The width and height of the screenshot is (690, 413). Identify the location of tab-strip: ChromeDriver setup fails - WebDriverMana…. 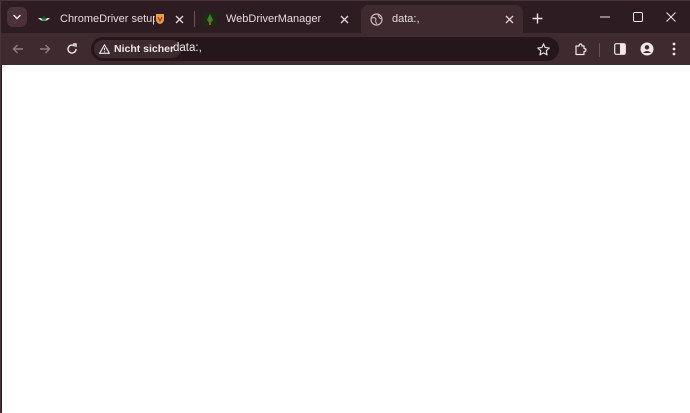
(345, 17).